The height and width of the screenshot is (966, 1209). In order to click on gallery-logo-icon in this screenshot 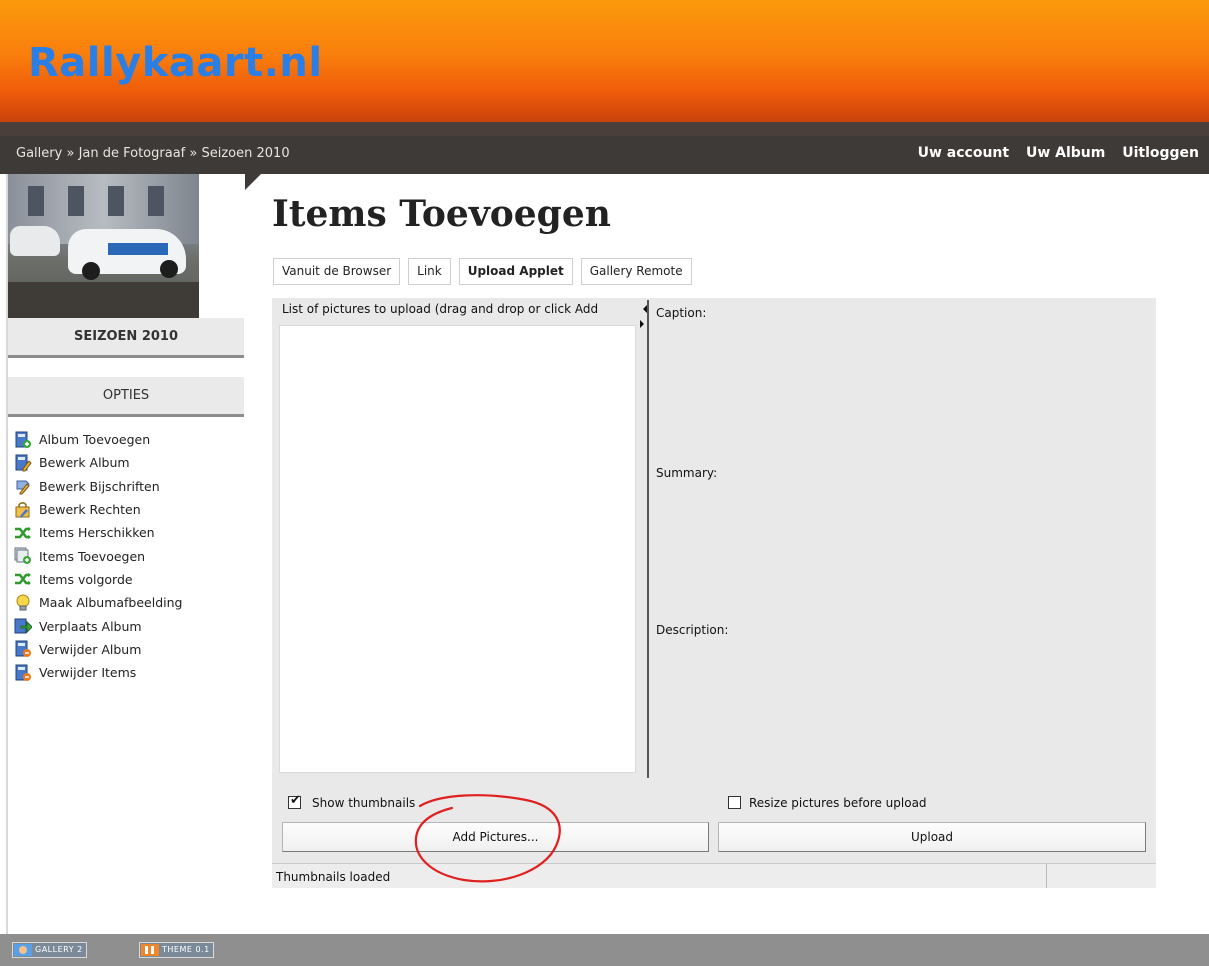, I will do `click(23, 950)`.